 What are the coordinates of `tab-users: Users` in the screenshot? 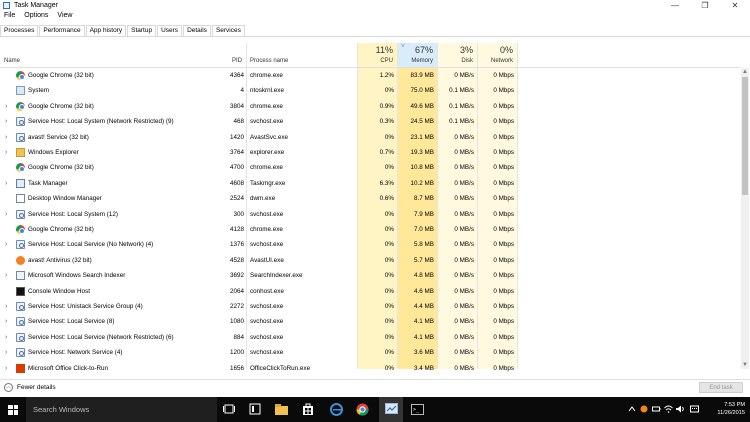 It's located at (170, 30).